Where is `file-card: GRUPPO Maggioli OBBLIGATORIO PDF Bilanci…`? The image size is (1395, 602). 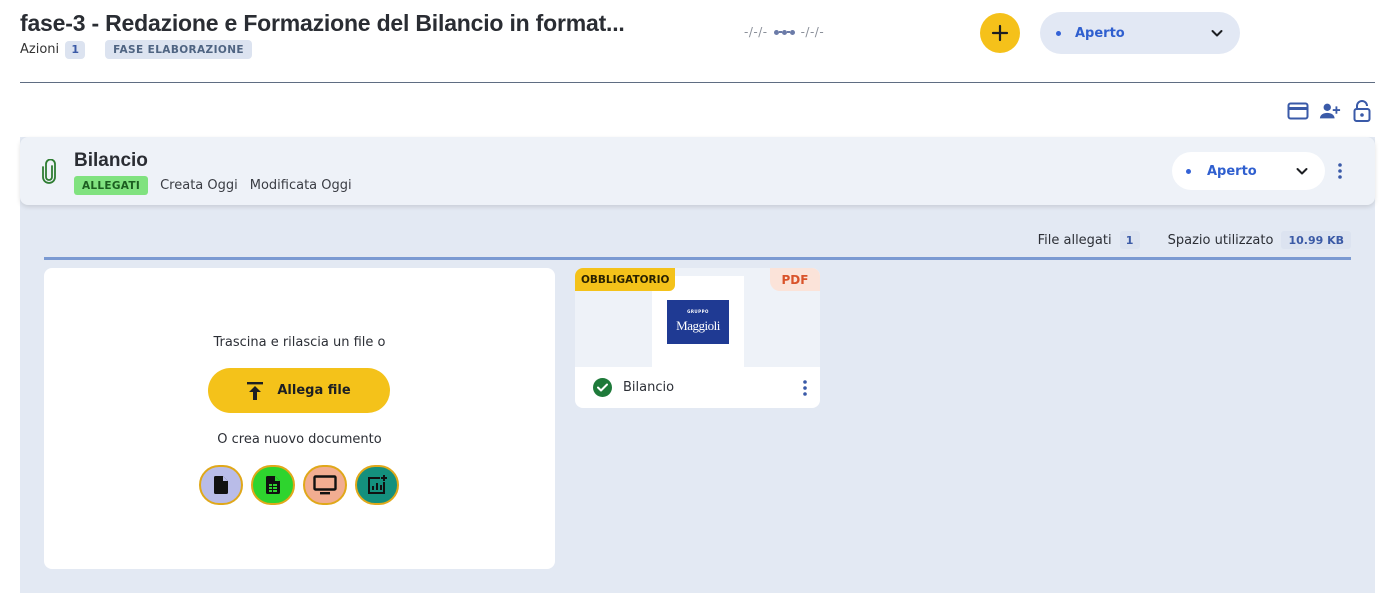
file-card: GRUPPO Maggioli OBBLIGATORIO PDF Bilanci… is located at coordinates (697, 338).